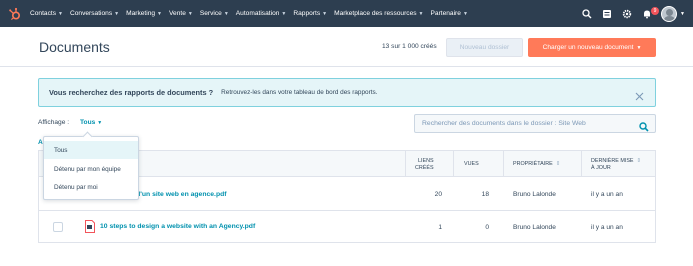  What do you see at coordinates (177, 13) in the screenshot?
I see `nav-label: Vente` at bounding box center [177, 13].